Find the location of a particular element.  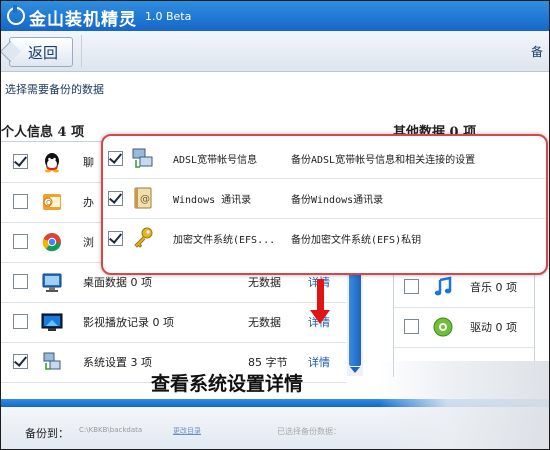

svg-text: O is located at coordinates (49, 203).